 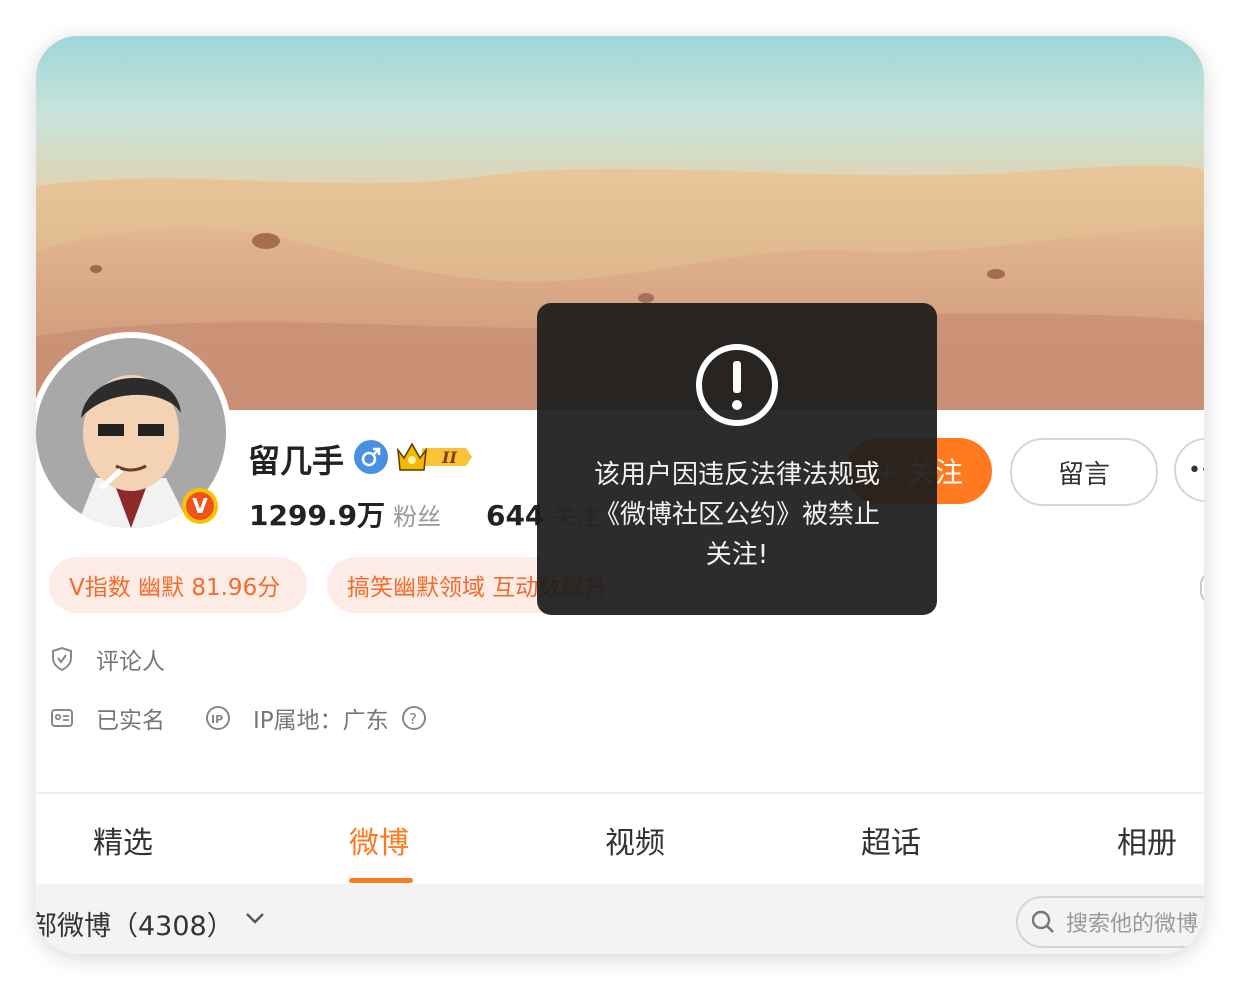 What do you see at coordinates (255, 919) in the screenshot?
I see `chevron-down-icon` at bounding box center [255, 919].